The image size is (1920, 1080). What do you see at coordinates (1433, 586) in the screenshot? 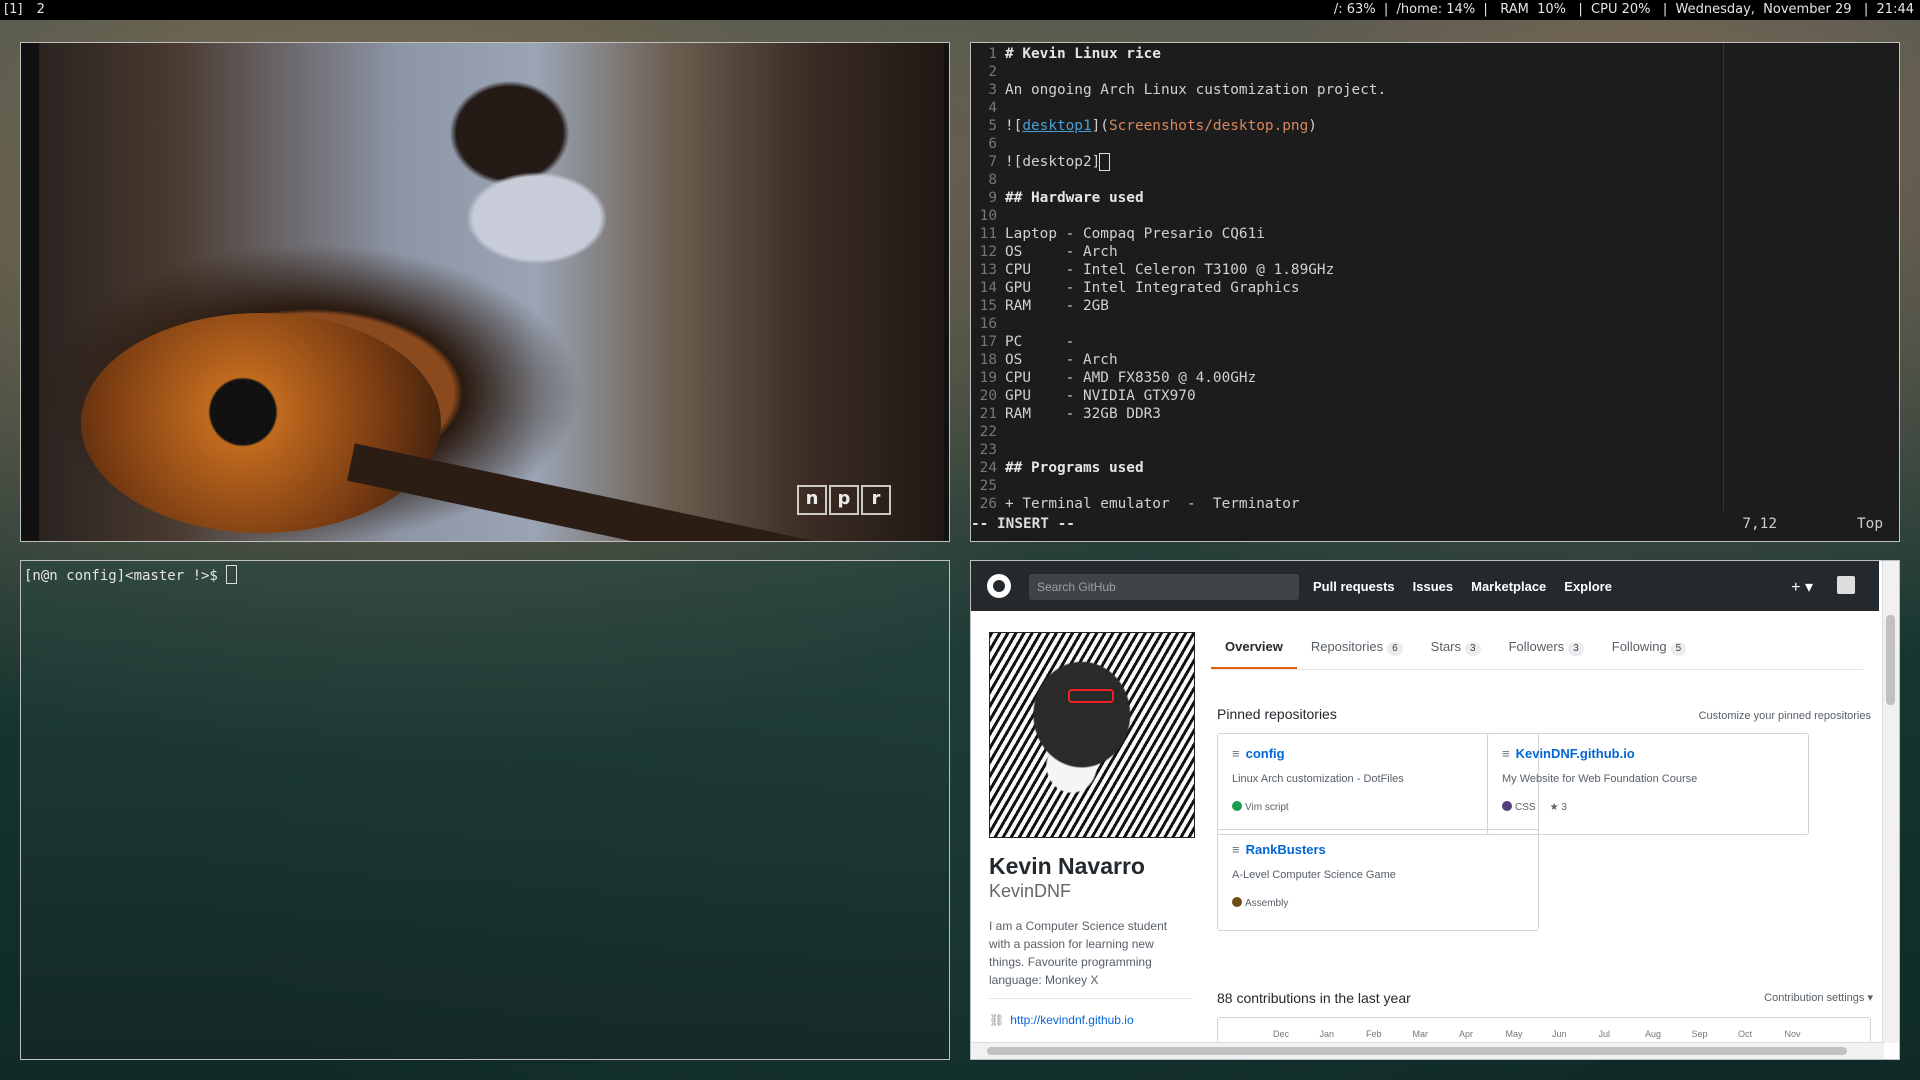
I see `nav-issues: Issues` at bounding box center [1433, 586].